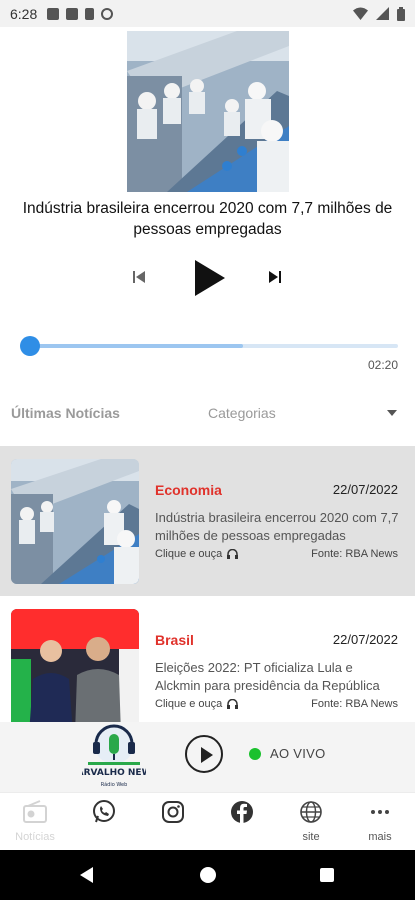  Describe the element at coordinates (90, 13) in the screenshot. I see `clipboard-icon` at that location.